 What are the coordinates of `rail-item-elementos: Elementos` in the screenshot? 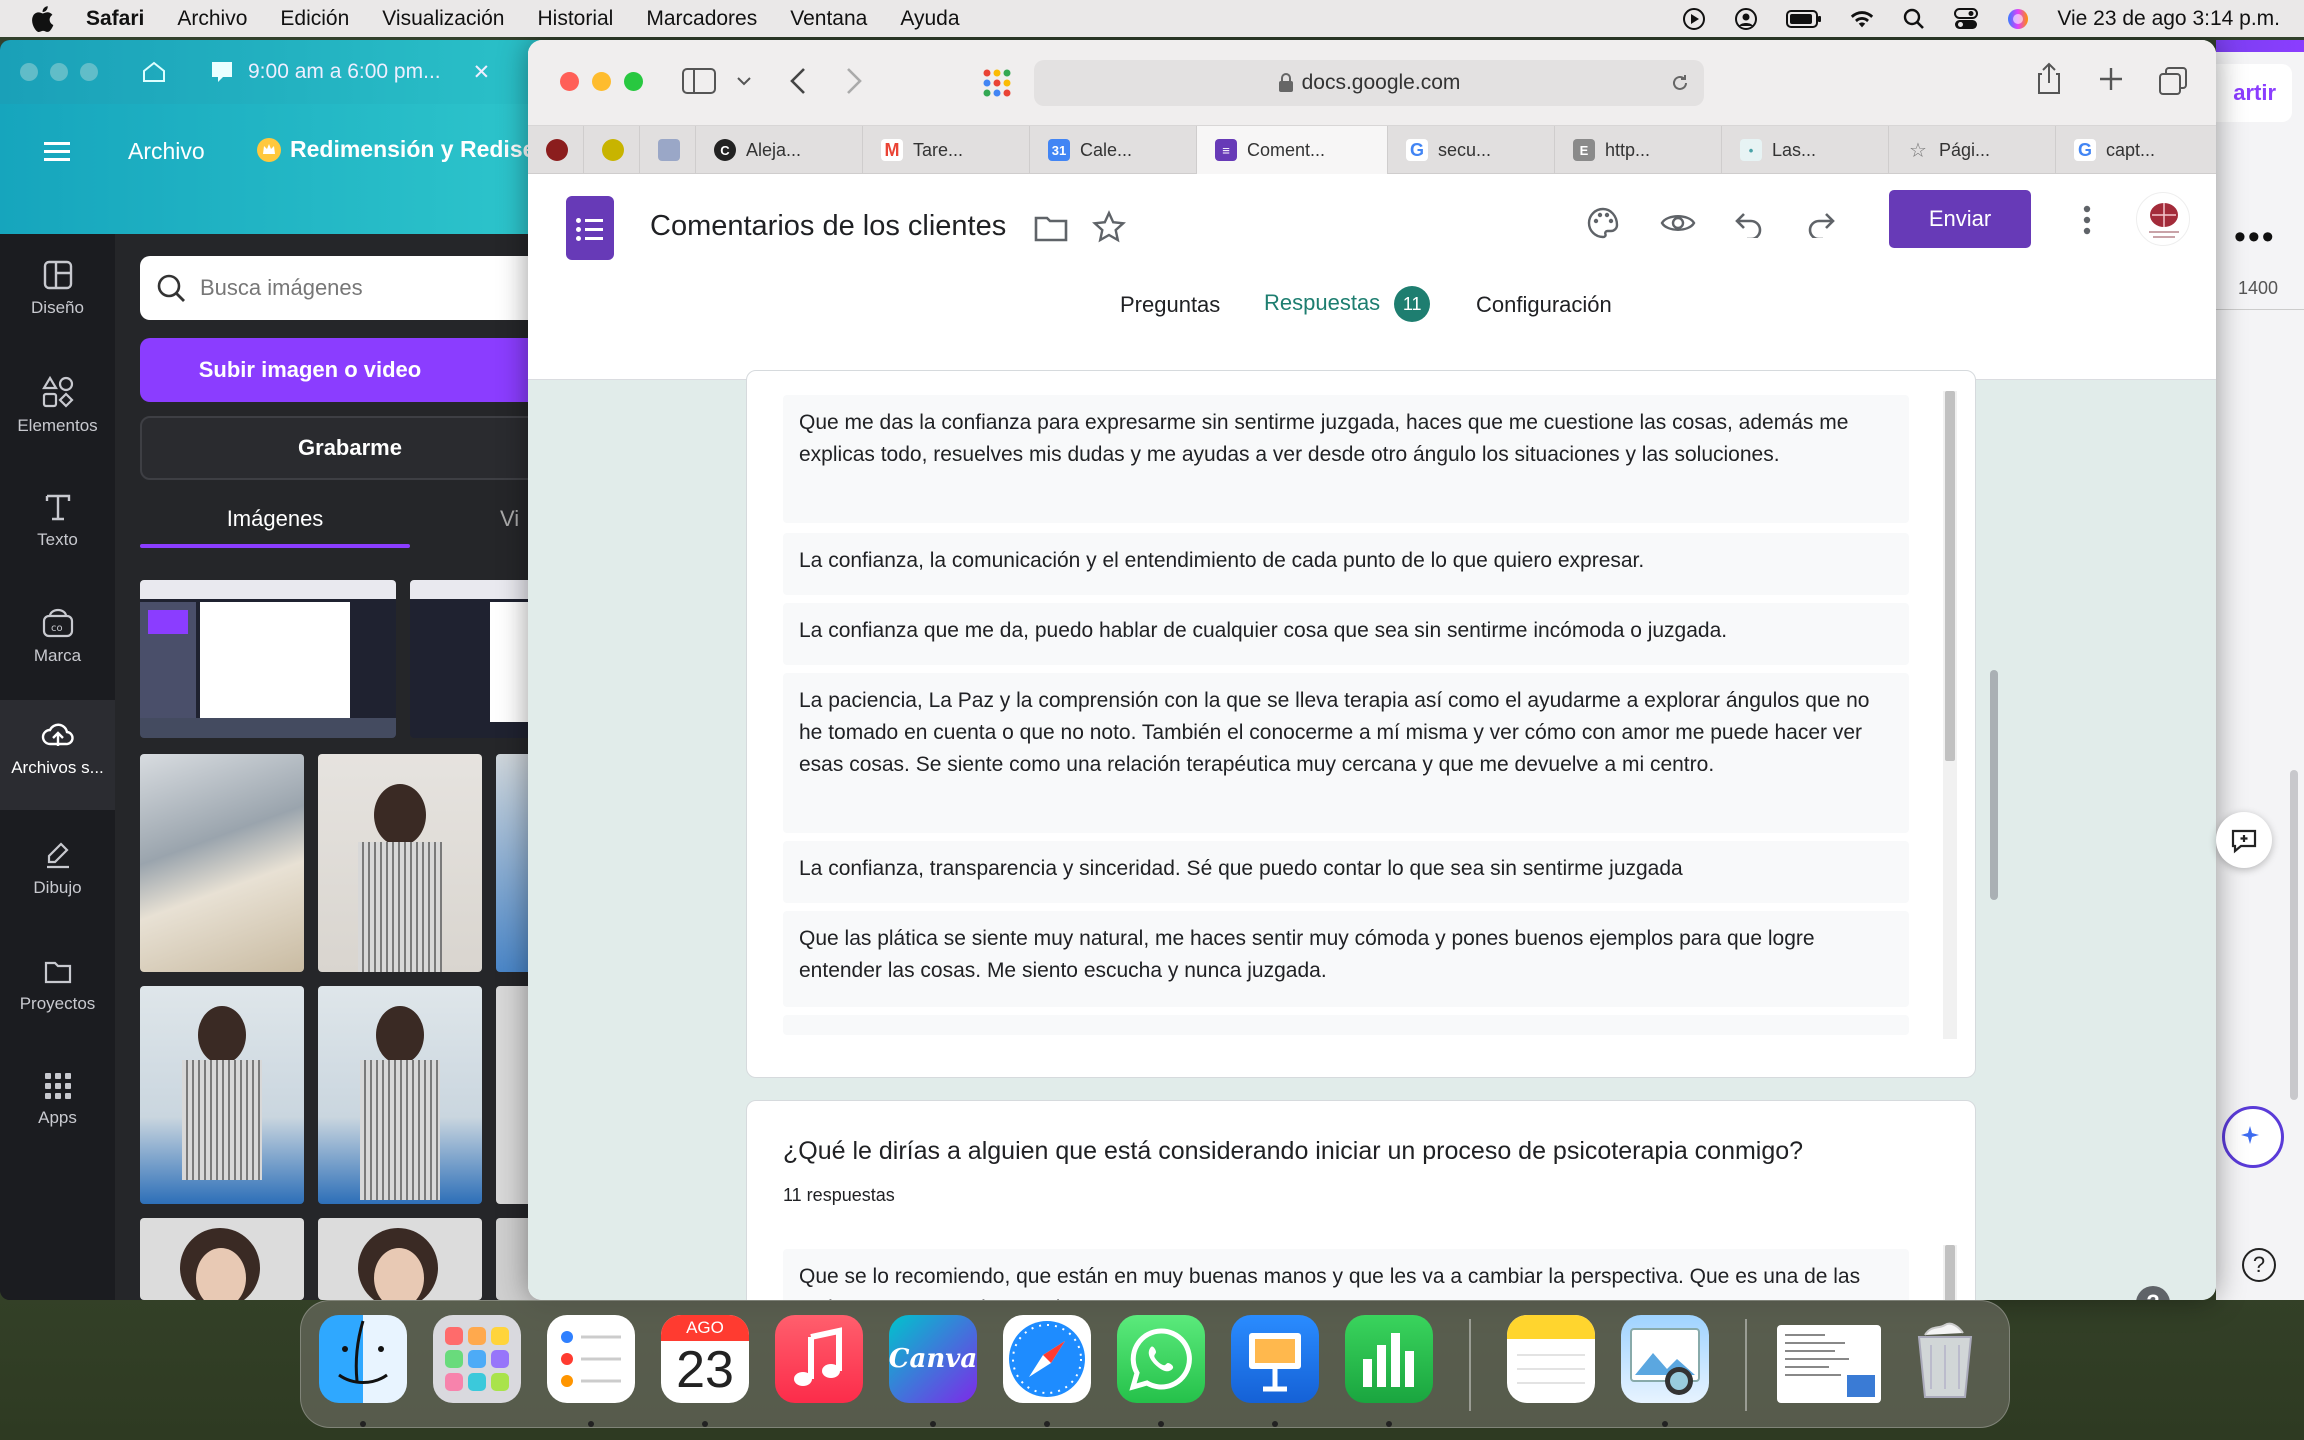 It's located at (57, 406).